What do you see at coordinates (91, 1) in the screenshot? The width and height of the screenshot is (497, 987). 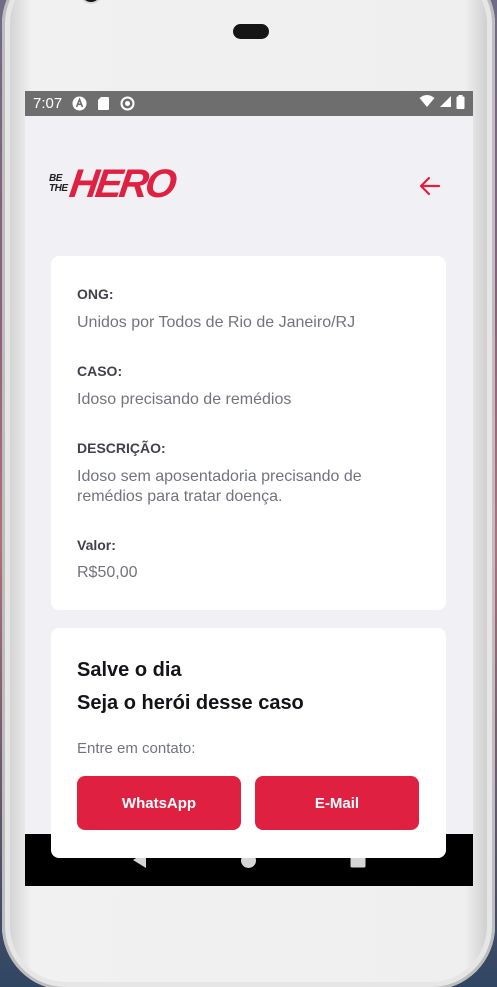 I see `front-camera` at bounding box center [91, 1].